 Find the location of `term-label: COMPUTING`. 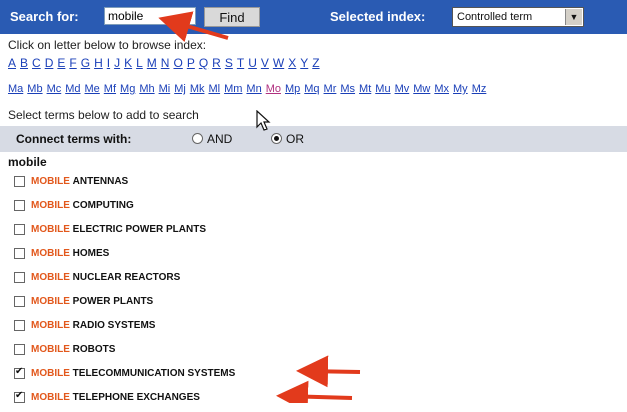

term-label: COMPUTING is located at coordinates (103, 205).